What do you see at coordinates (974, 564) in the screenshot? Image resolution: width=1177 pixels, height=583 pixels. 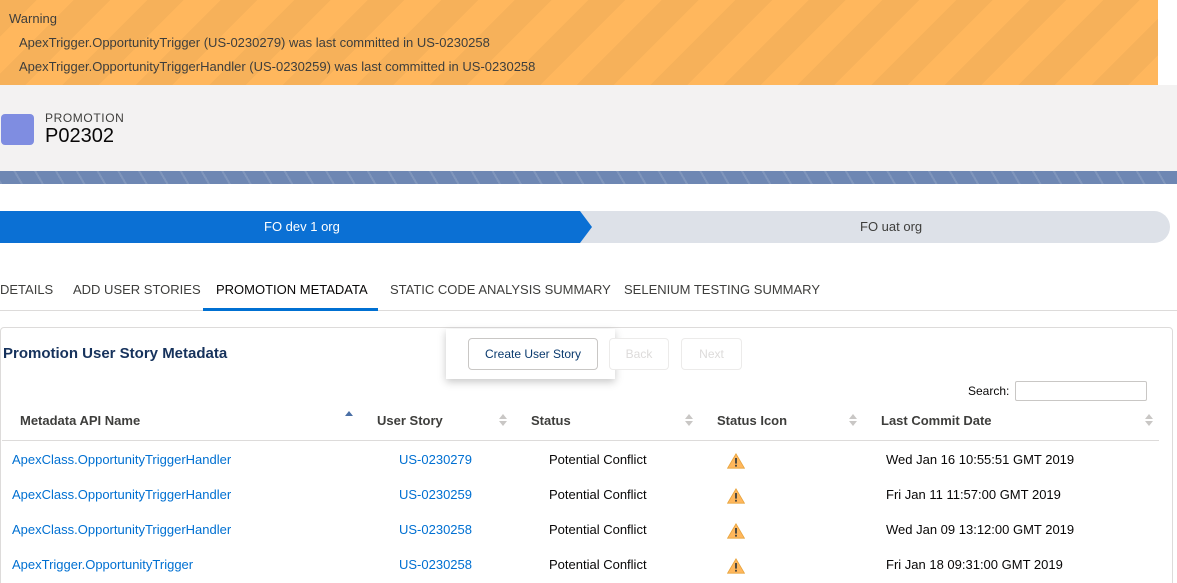 I see `last-commit-date: Fri Jan 18 09:31:00 GMT 2019` at bounding box center [974, 564].